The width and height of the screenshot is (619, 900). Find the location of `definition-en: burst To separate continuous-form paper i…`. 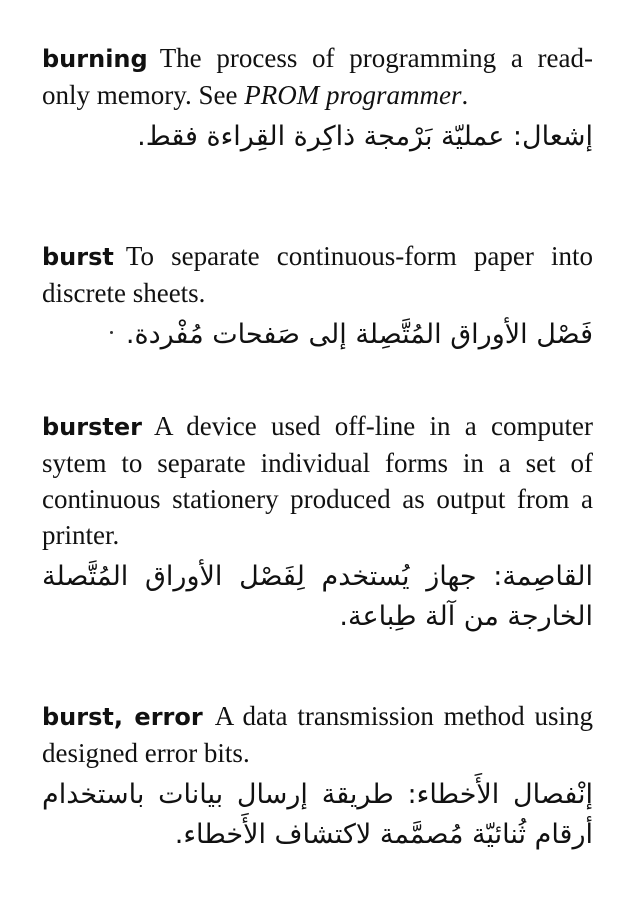

definition-en: burst To separate continuous-form paper i… is located at coordinates (317, 274).